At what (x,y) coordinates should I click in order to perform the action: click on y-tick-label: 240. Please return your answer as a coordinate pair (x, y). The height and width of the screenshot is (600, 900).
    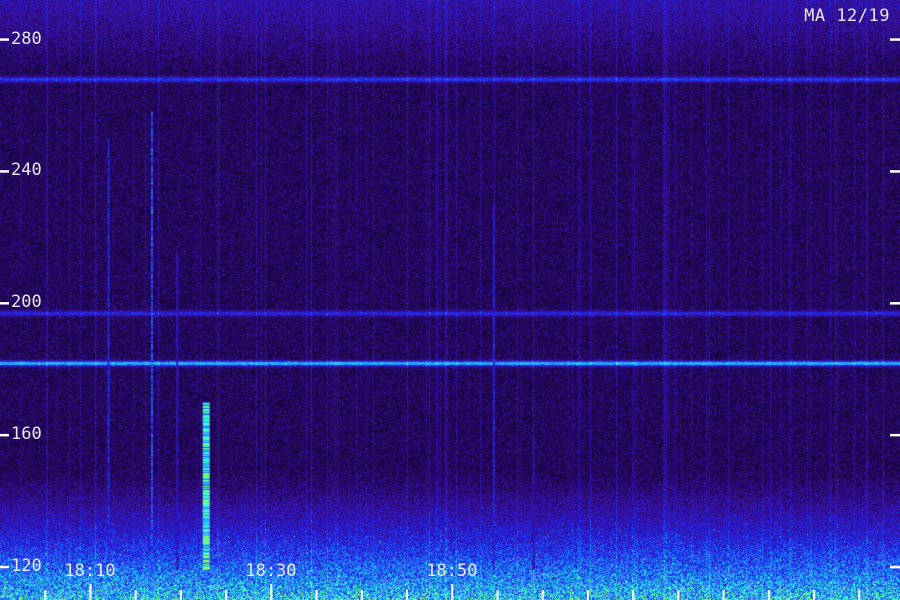
    Looking at the image, I should click on (26, 170).